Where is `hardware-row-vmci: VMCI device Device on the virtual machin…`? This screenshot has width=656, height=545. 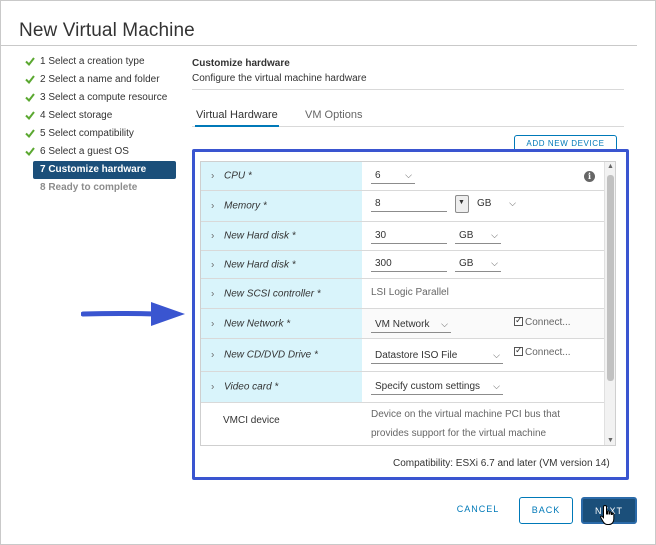
hardware-row-vmci: VMCI device Device on the virtual machin… is located at coordinates (402, 424).